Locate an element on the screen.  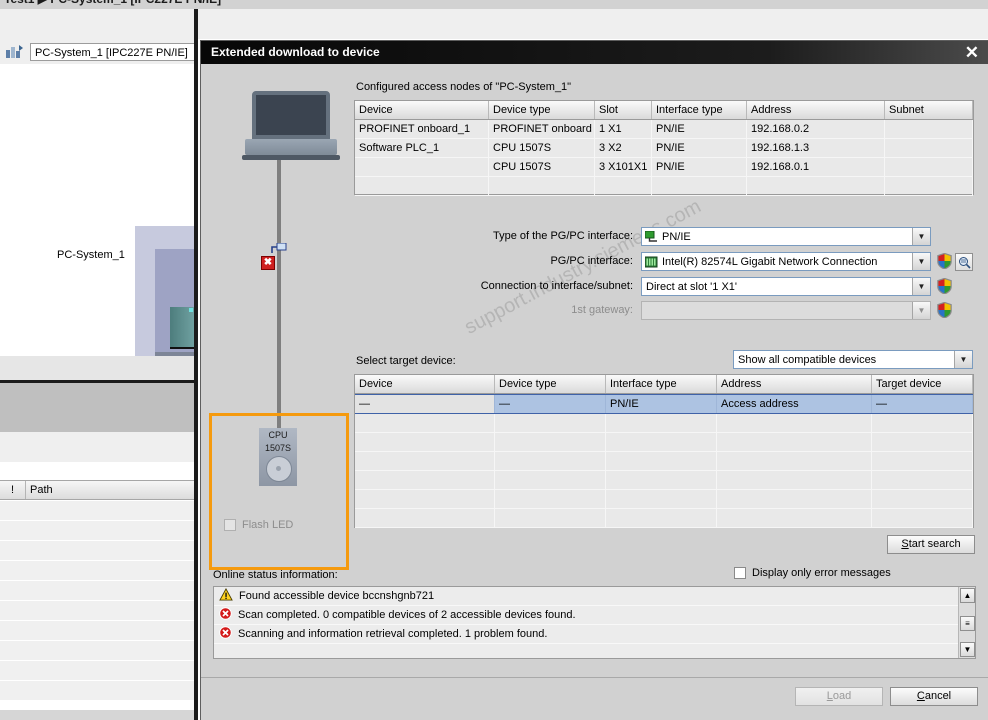
column-header: Target device is located at coordinates (922, 384).